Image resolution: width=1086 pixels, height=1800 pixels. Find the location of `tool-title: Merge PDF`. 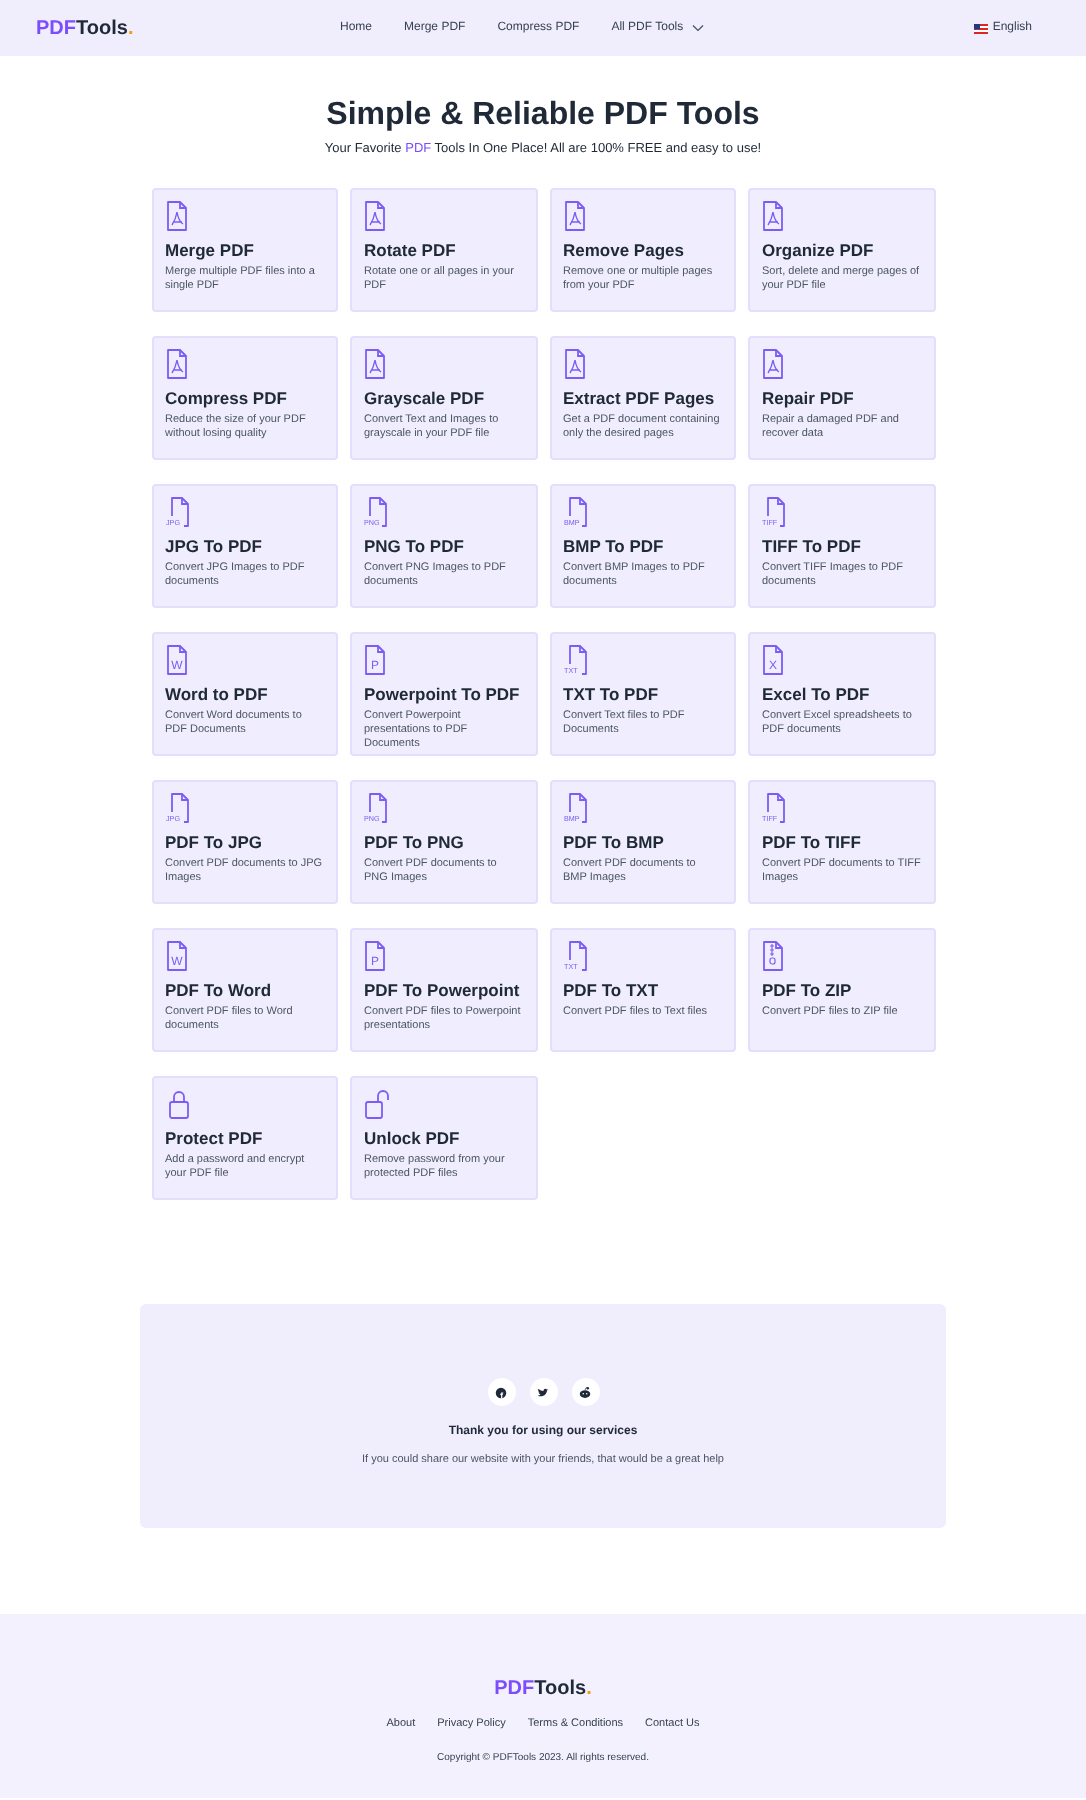

tool-title: Merge PDF is located at coordinates (210, 249).